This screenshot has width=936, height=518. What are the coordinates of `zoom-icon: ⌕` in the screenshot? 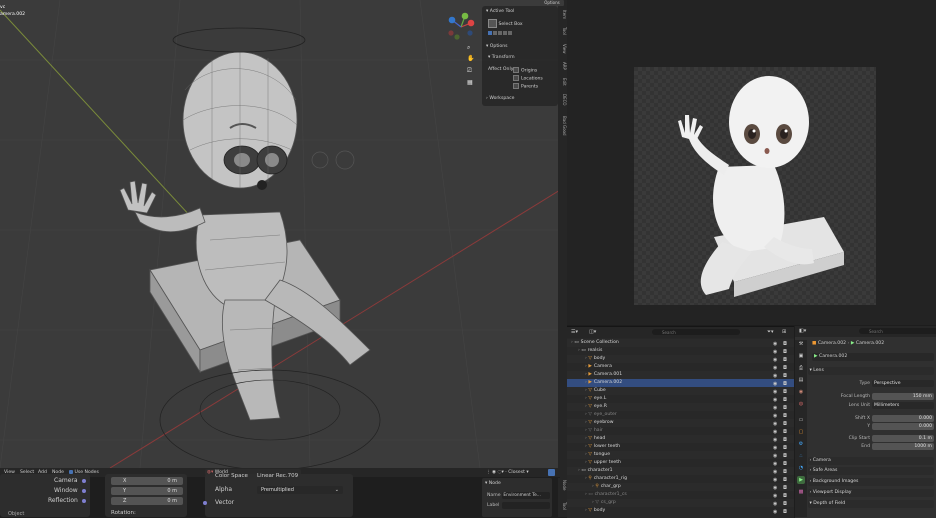 It's located at (468, 48).